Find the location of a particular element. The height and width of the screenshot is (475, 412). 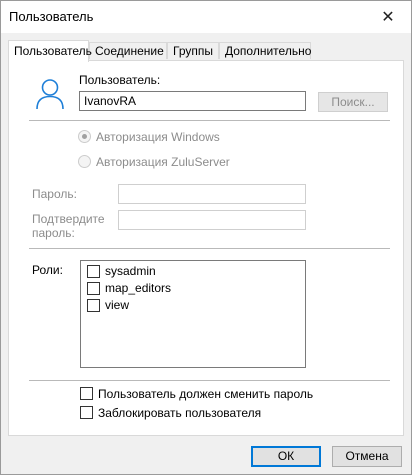

confirm-password-label-line2: пароль: is located at coordinates (53, 233).